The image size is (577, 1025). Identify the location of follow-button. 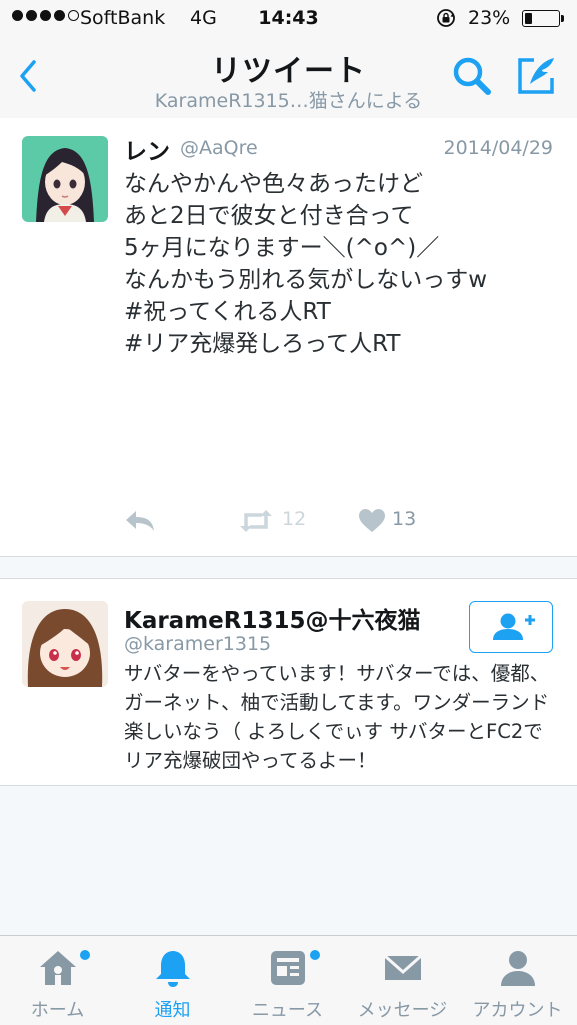
(511, 627).